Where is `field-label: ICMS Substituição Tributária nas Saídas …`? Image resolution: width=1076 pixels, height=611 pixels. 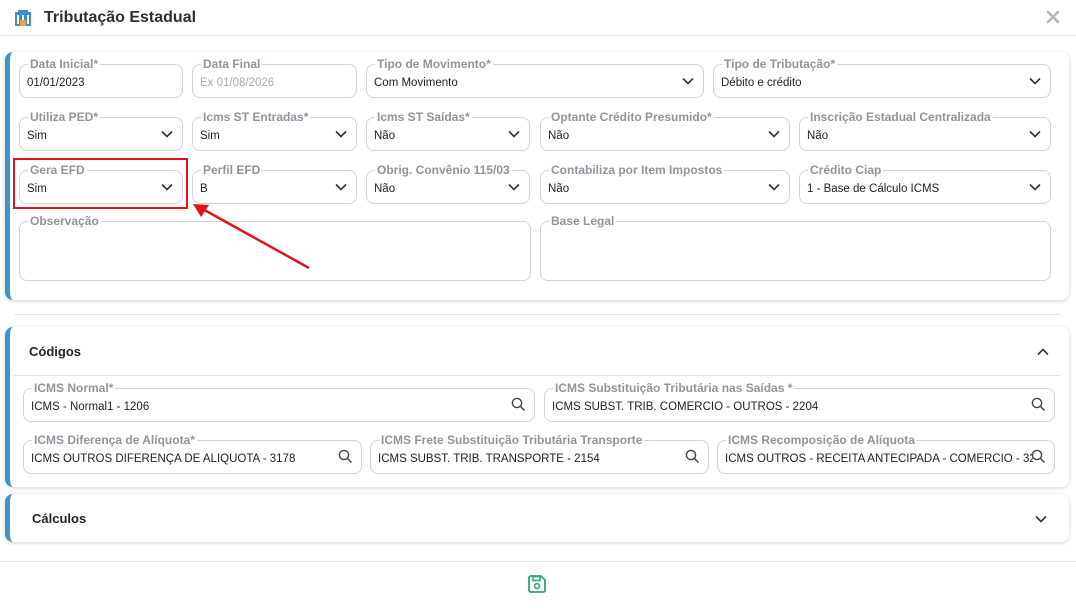
field-label: ICMS Substituição Tributária nas Saídas … is located at coordinates (674, 388).